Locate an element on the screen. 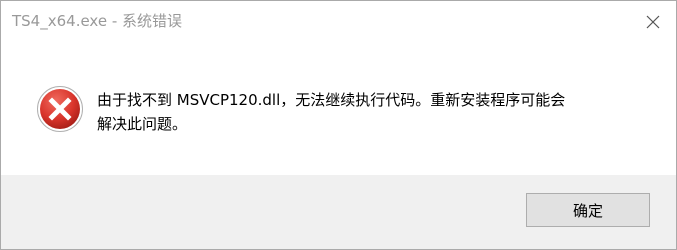  close-icon is located at coordinates (653, 22).